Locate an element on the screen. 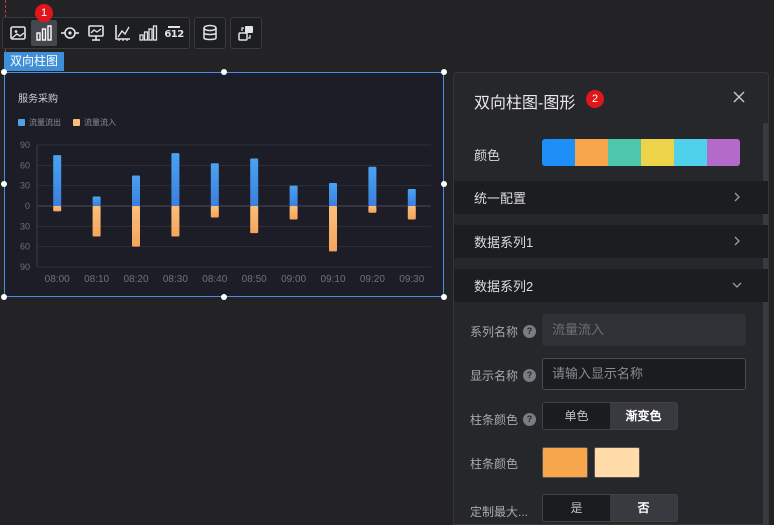 Image resolution: width=774 pixels, height=525 pixels. y-tick-label: 0 is located at coordinates (27, 206).